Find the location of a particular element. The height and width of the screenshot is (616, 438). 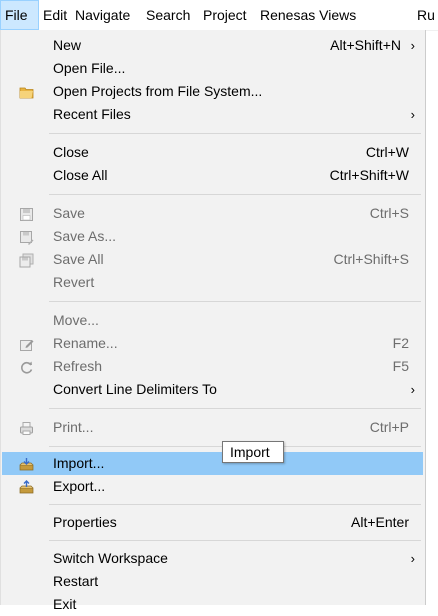

menubar-file: File is located at coordinates (19, 15).